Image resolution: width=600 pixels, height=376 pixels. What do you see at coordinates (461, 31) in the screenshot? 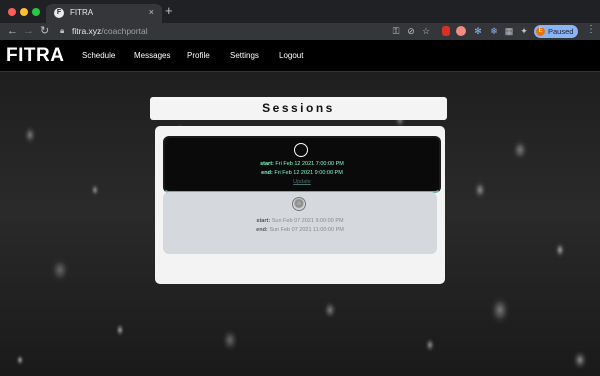
I see `extension-pink-icon` at bounding box center [461, 31].